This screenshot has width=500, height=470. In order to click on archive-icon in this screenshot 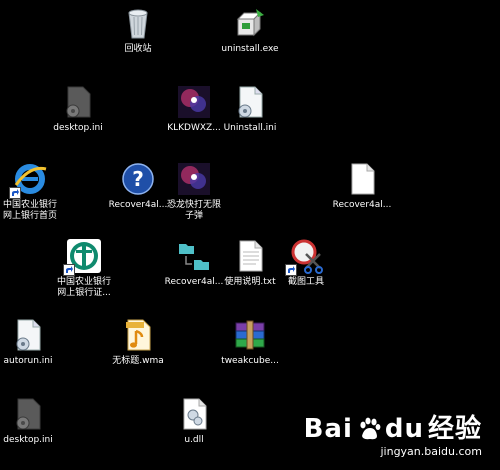, I will do `click(250, 335)`.